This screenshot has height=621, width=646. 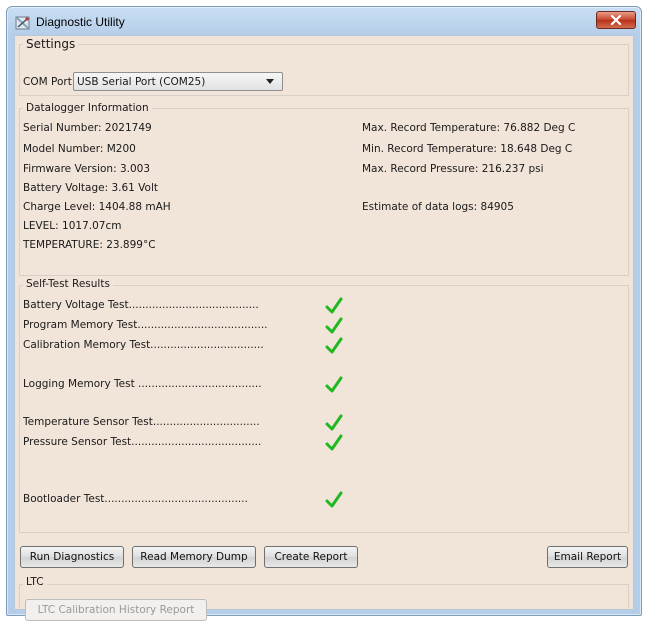 I want to click on read-memory-dump-button: Read Memory Dump, so click(x=194, y=557).